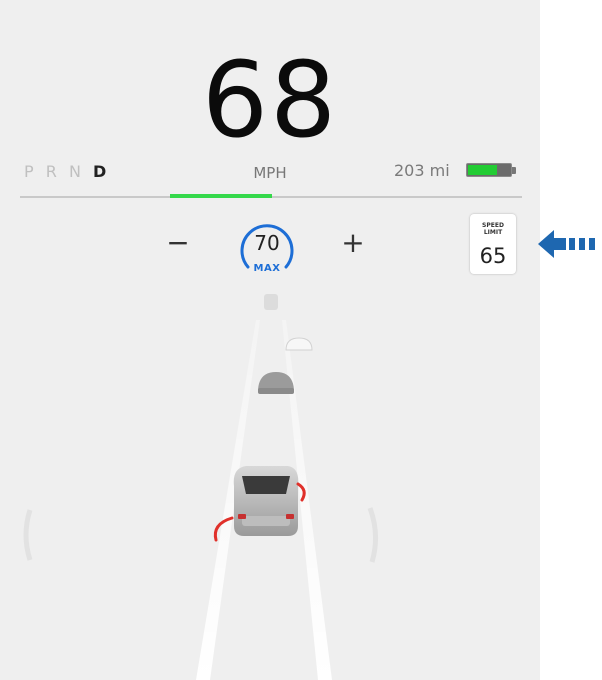 The width and height of the screenshot is (602, 680). Describe the element at coordinates (566, 244) in the screenshot. I see `arrow-left-icon` at that location.